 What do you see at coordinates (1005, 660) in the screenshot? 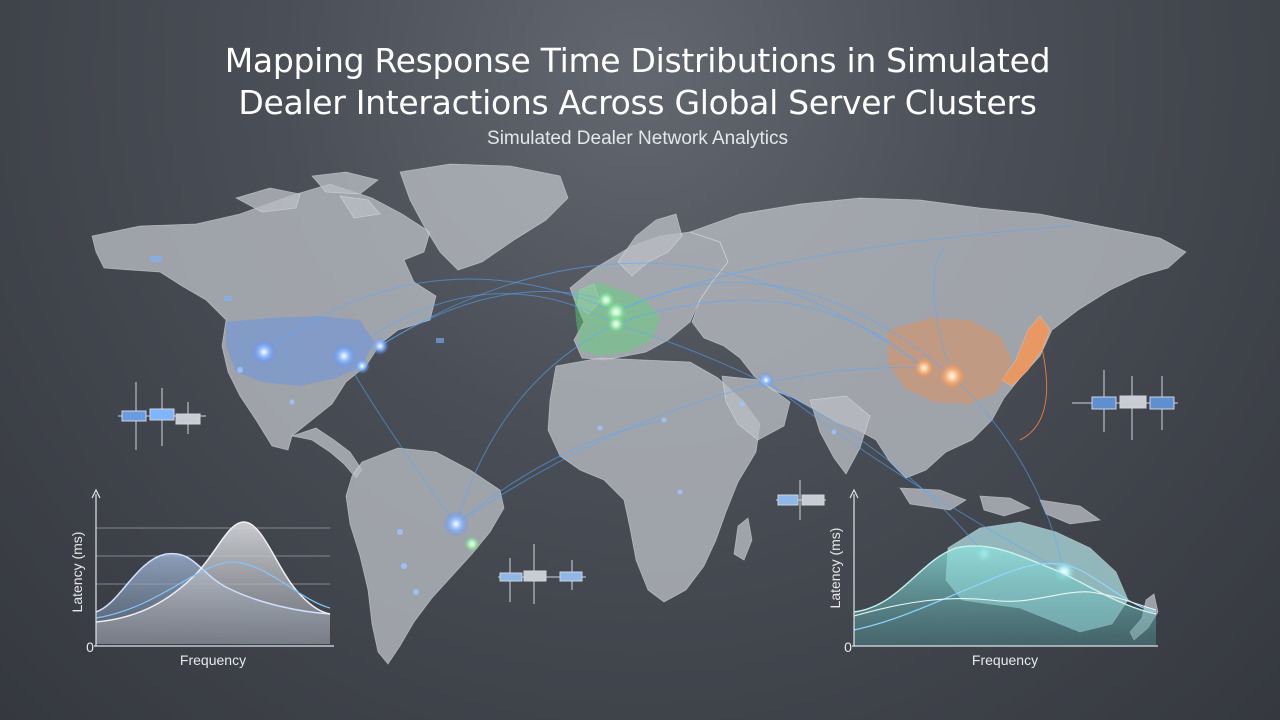
I see `right-chart-xlabel: Frequency` at bounding box center [1005, 660].